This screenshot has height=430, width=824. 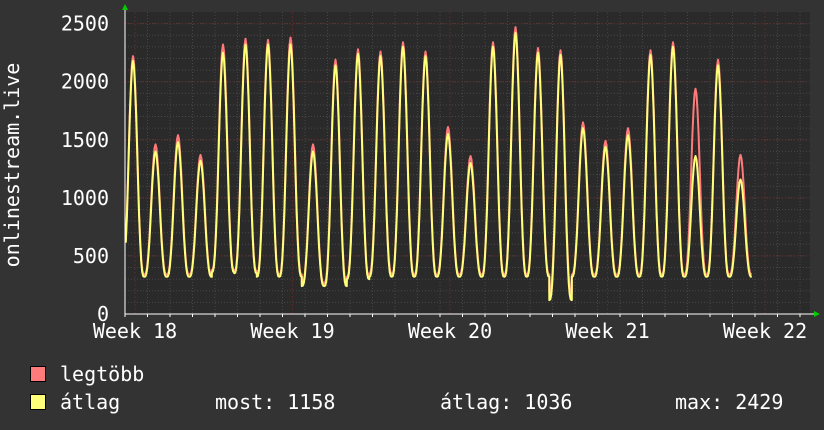 I want to click on legend-max-swatch, so click(x=38, y=374).